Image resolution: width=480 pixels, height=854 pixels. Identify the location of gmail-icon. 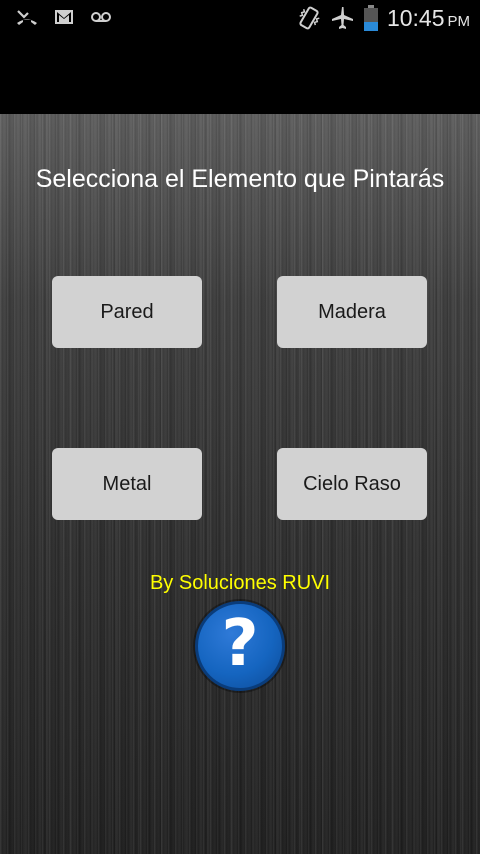
(64, 17).